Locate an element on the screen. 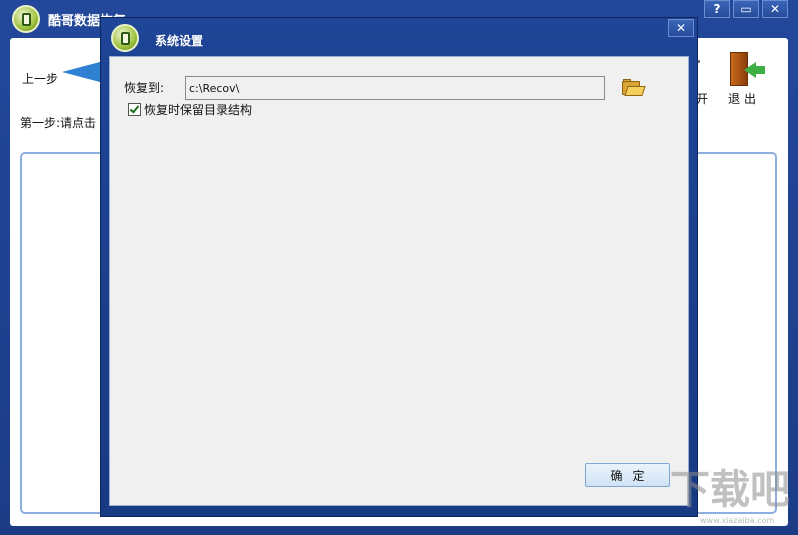  checkmark-icon is located at coordinates (134, 108).